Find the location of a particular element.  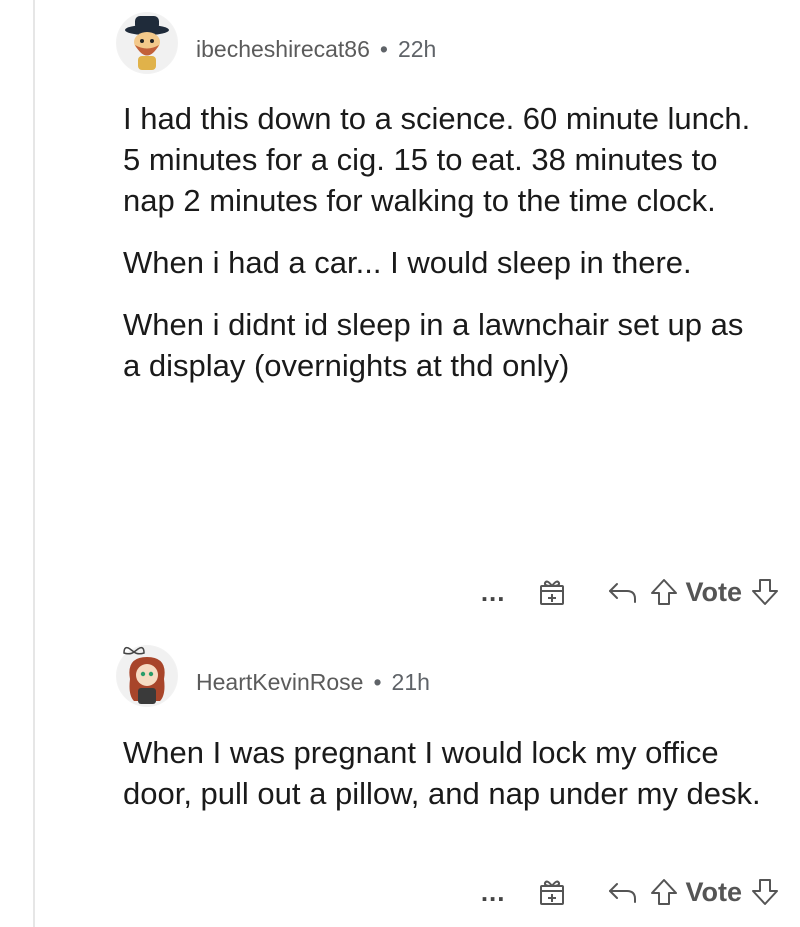

comment-meta: HeartKevinRose • 21h is located at coordinates (313, 682).